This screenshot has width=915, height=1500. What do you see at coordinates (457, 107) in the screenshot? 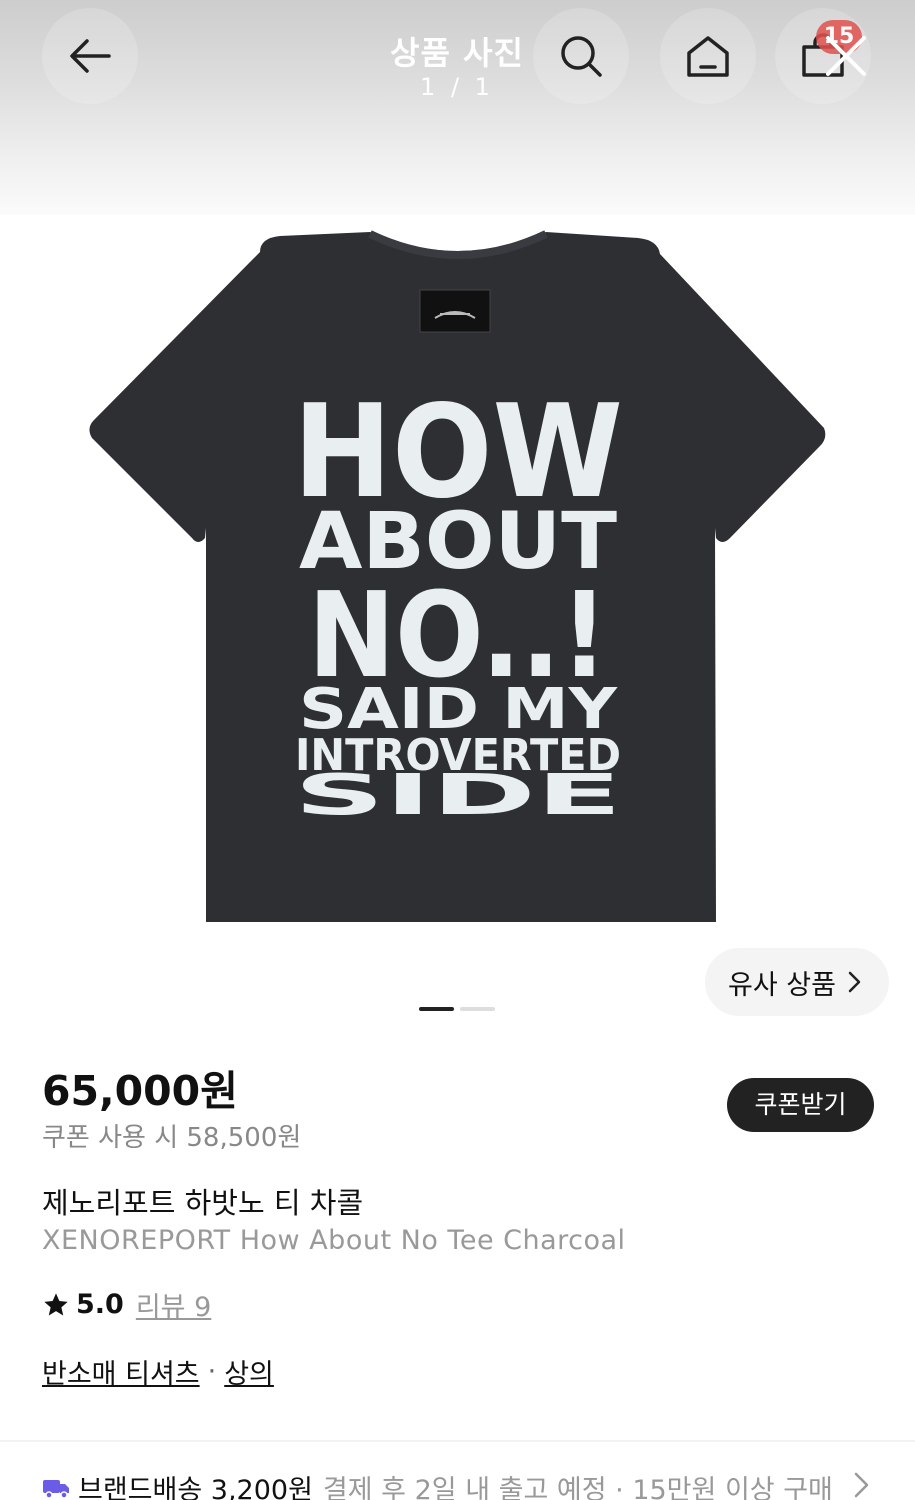
I see `photo-viewer-header: 상품 사진 1 / 1 15` at bounding box center [457, 107].